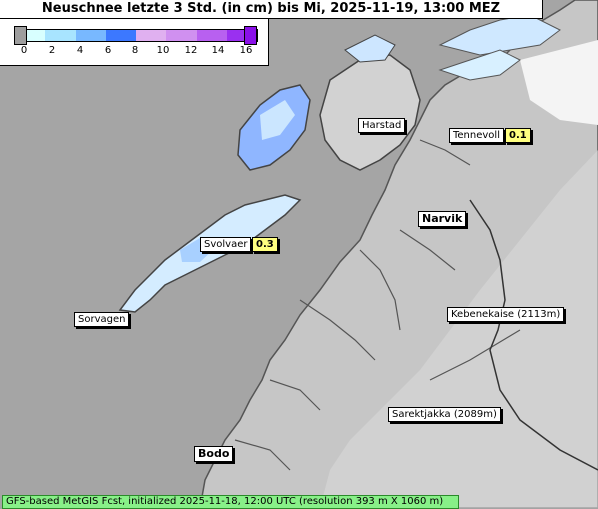 This screenshot has height=509, width=598. Describe the element at coordinates (135, 50) in the screenshot. I see `legend-tick: 8` at that location.